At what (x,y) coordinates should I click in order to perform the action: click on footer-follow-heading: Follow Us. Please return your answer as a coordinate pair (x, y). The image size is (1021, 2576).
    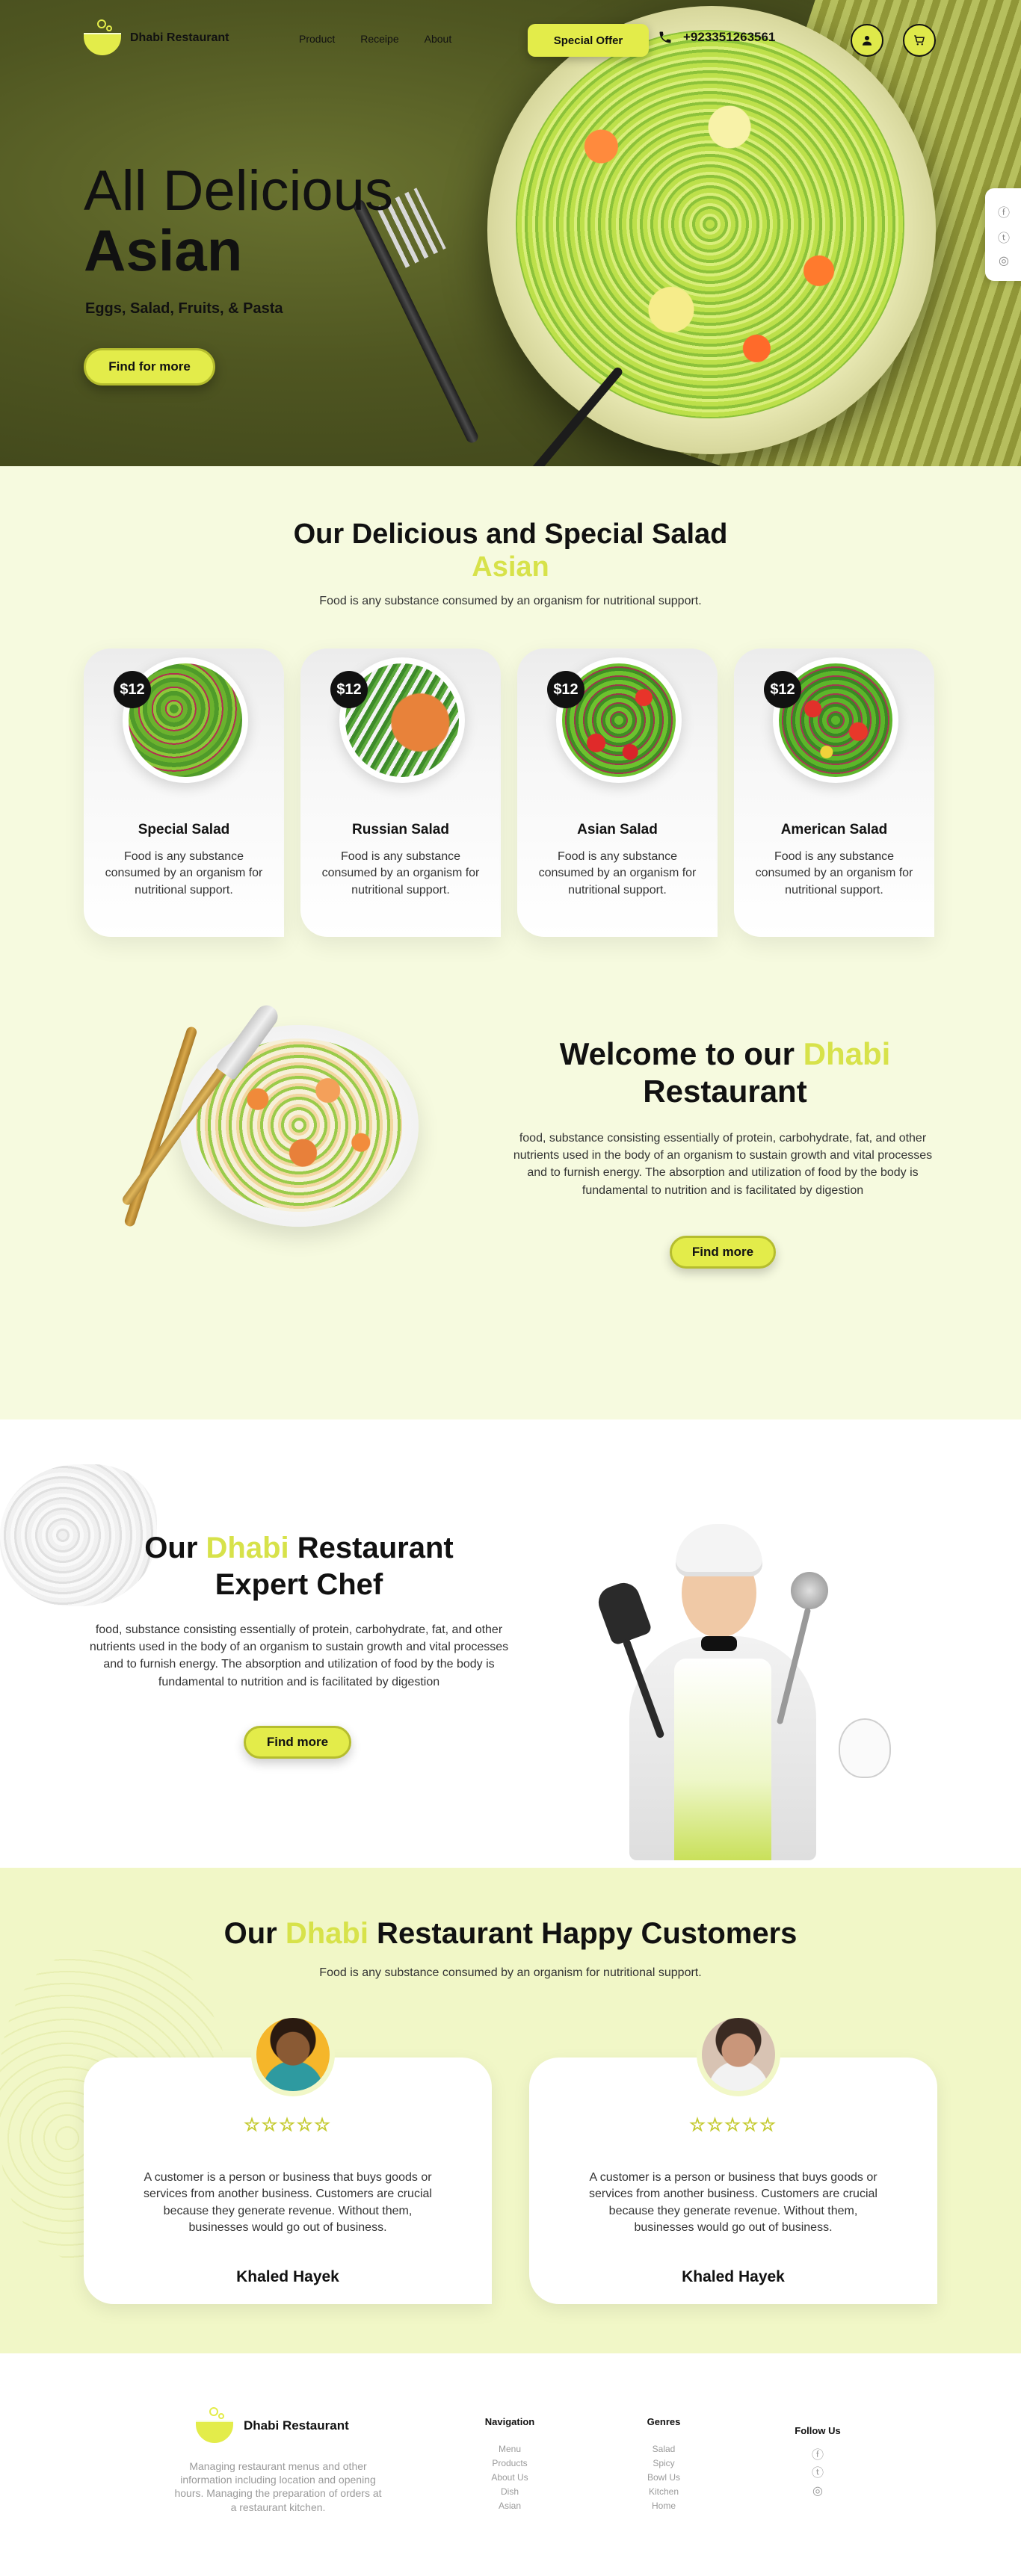
    Looking at the image, I should click on (818, 2430).